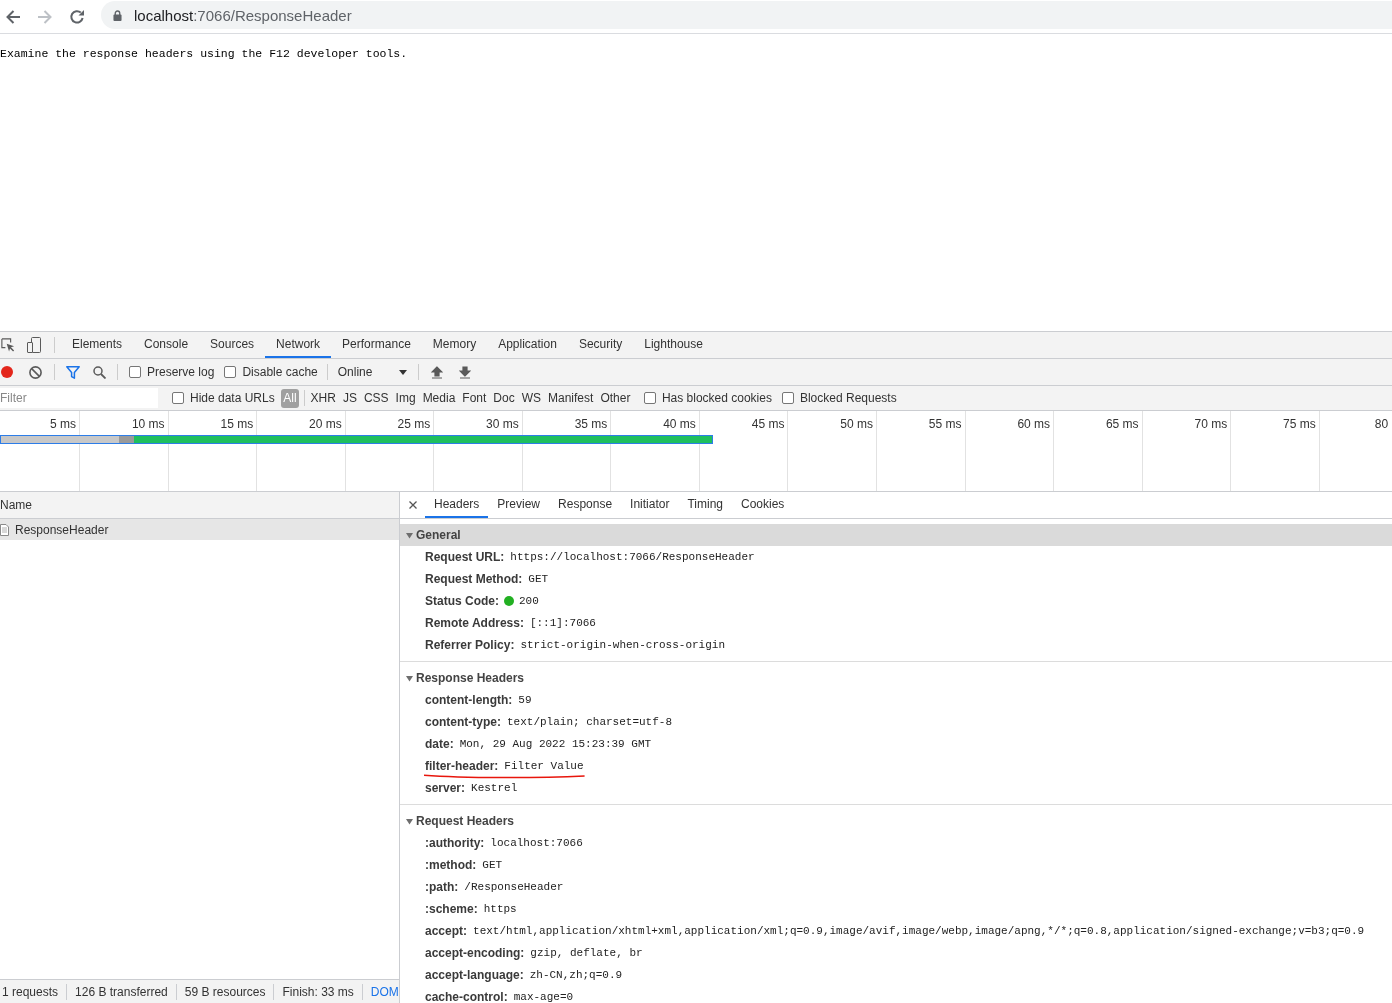 Image resolution: width=1392 pixels, height=1003 pixels. I want to click on type-filter: XHR, so click(323, 398).